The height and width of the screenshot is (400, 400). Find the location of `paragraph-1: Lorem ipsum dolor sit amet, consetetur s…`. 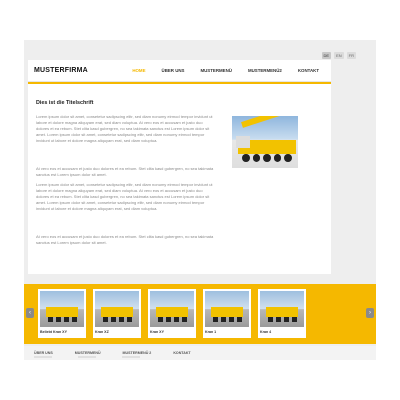

paragraph-1: Lorem ipsum dolor sit amet, consetetur s… is located at coordinates (124, 128).